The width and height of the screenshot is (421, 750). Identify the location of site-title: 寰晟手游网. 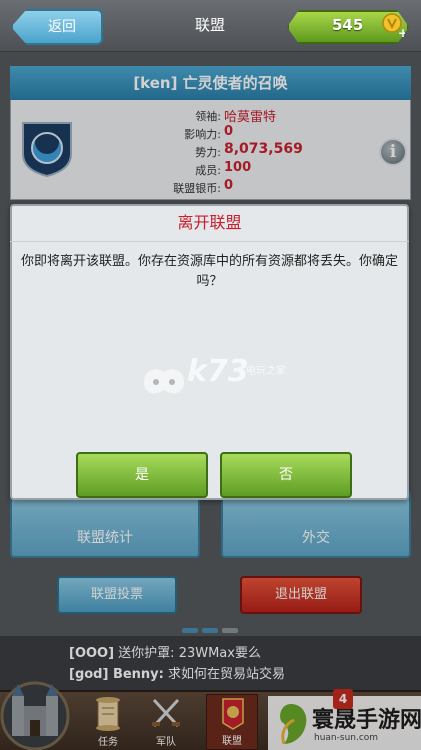
(366, 720).